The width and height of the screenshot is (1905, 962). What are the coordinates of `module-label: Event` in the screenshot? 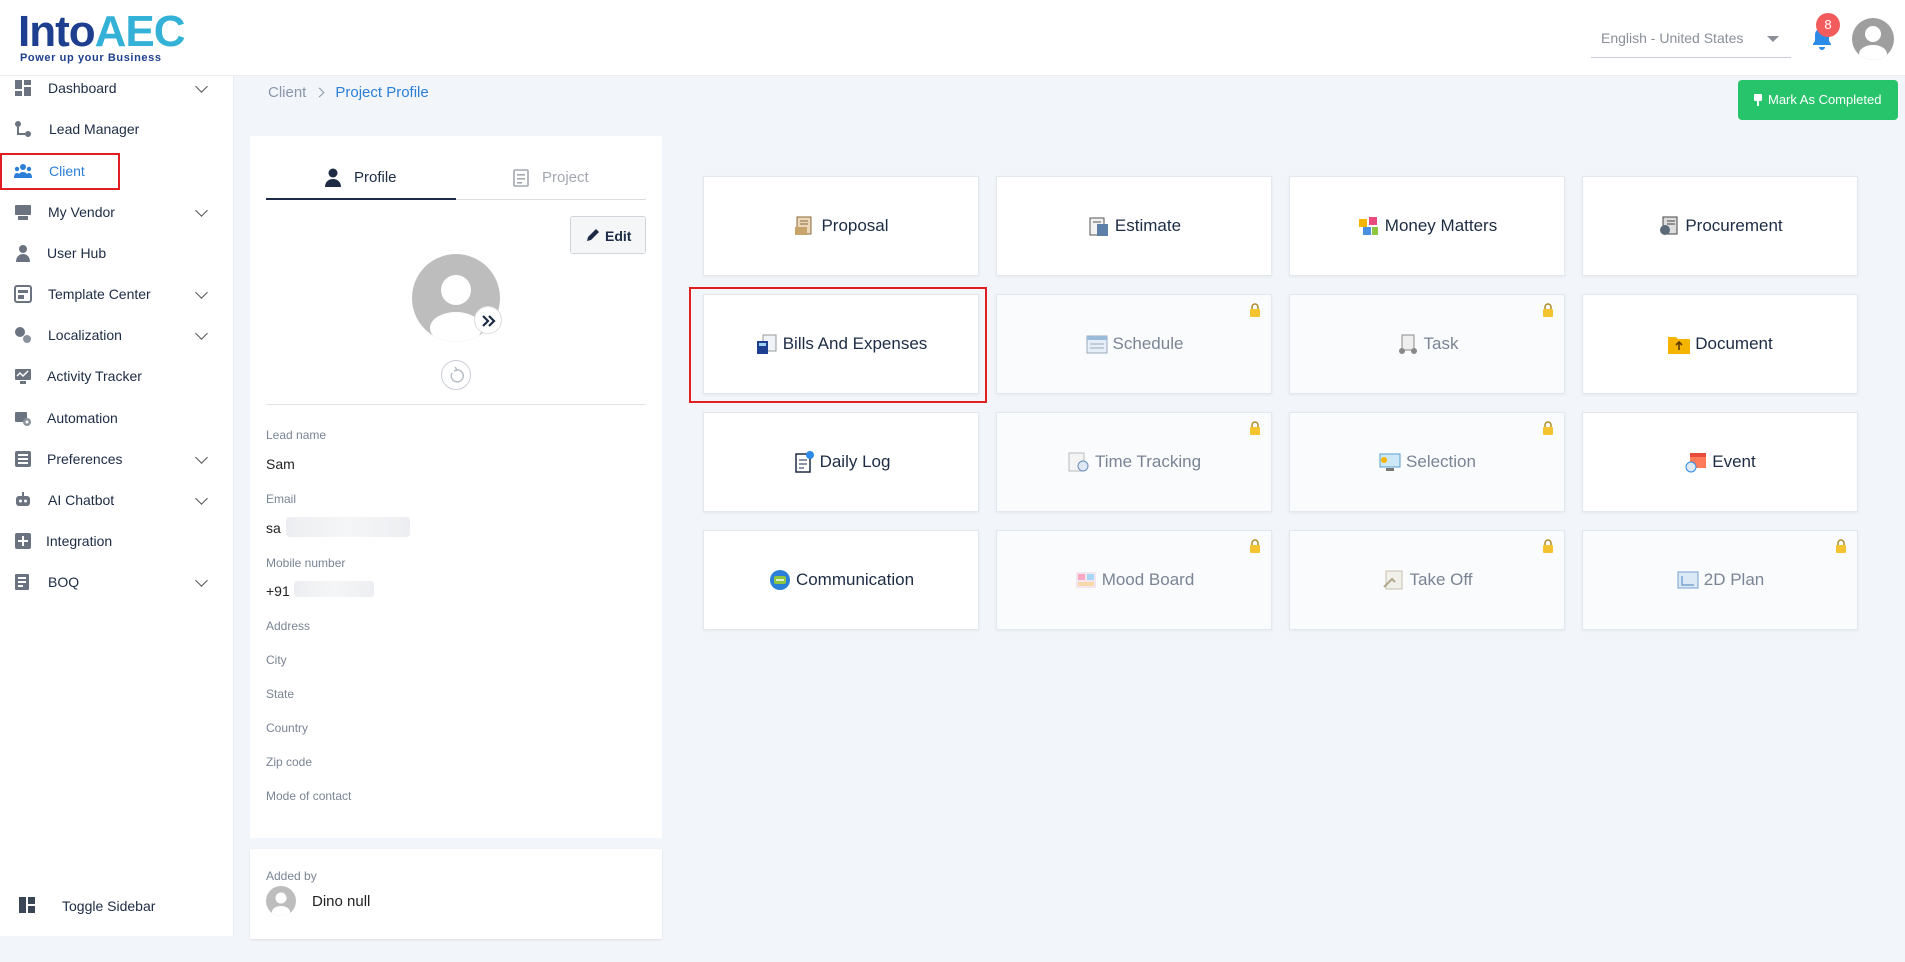 It's located at (1734, 461).